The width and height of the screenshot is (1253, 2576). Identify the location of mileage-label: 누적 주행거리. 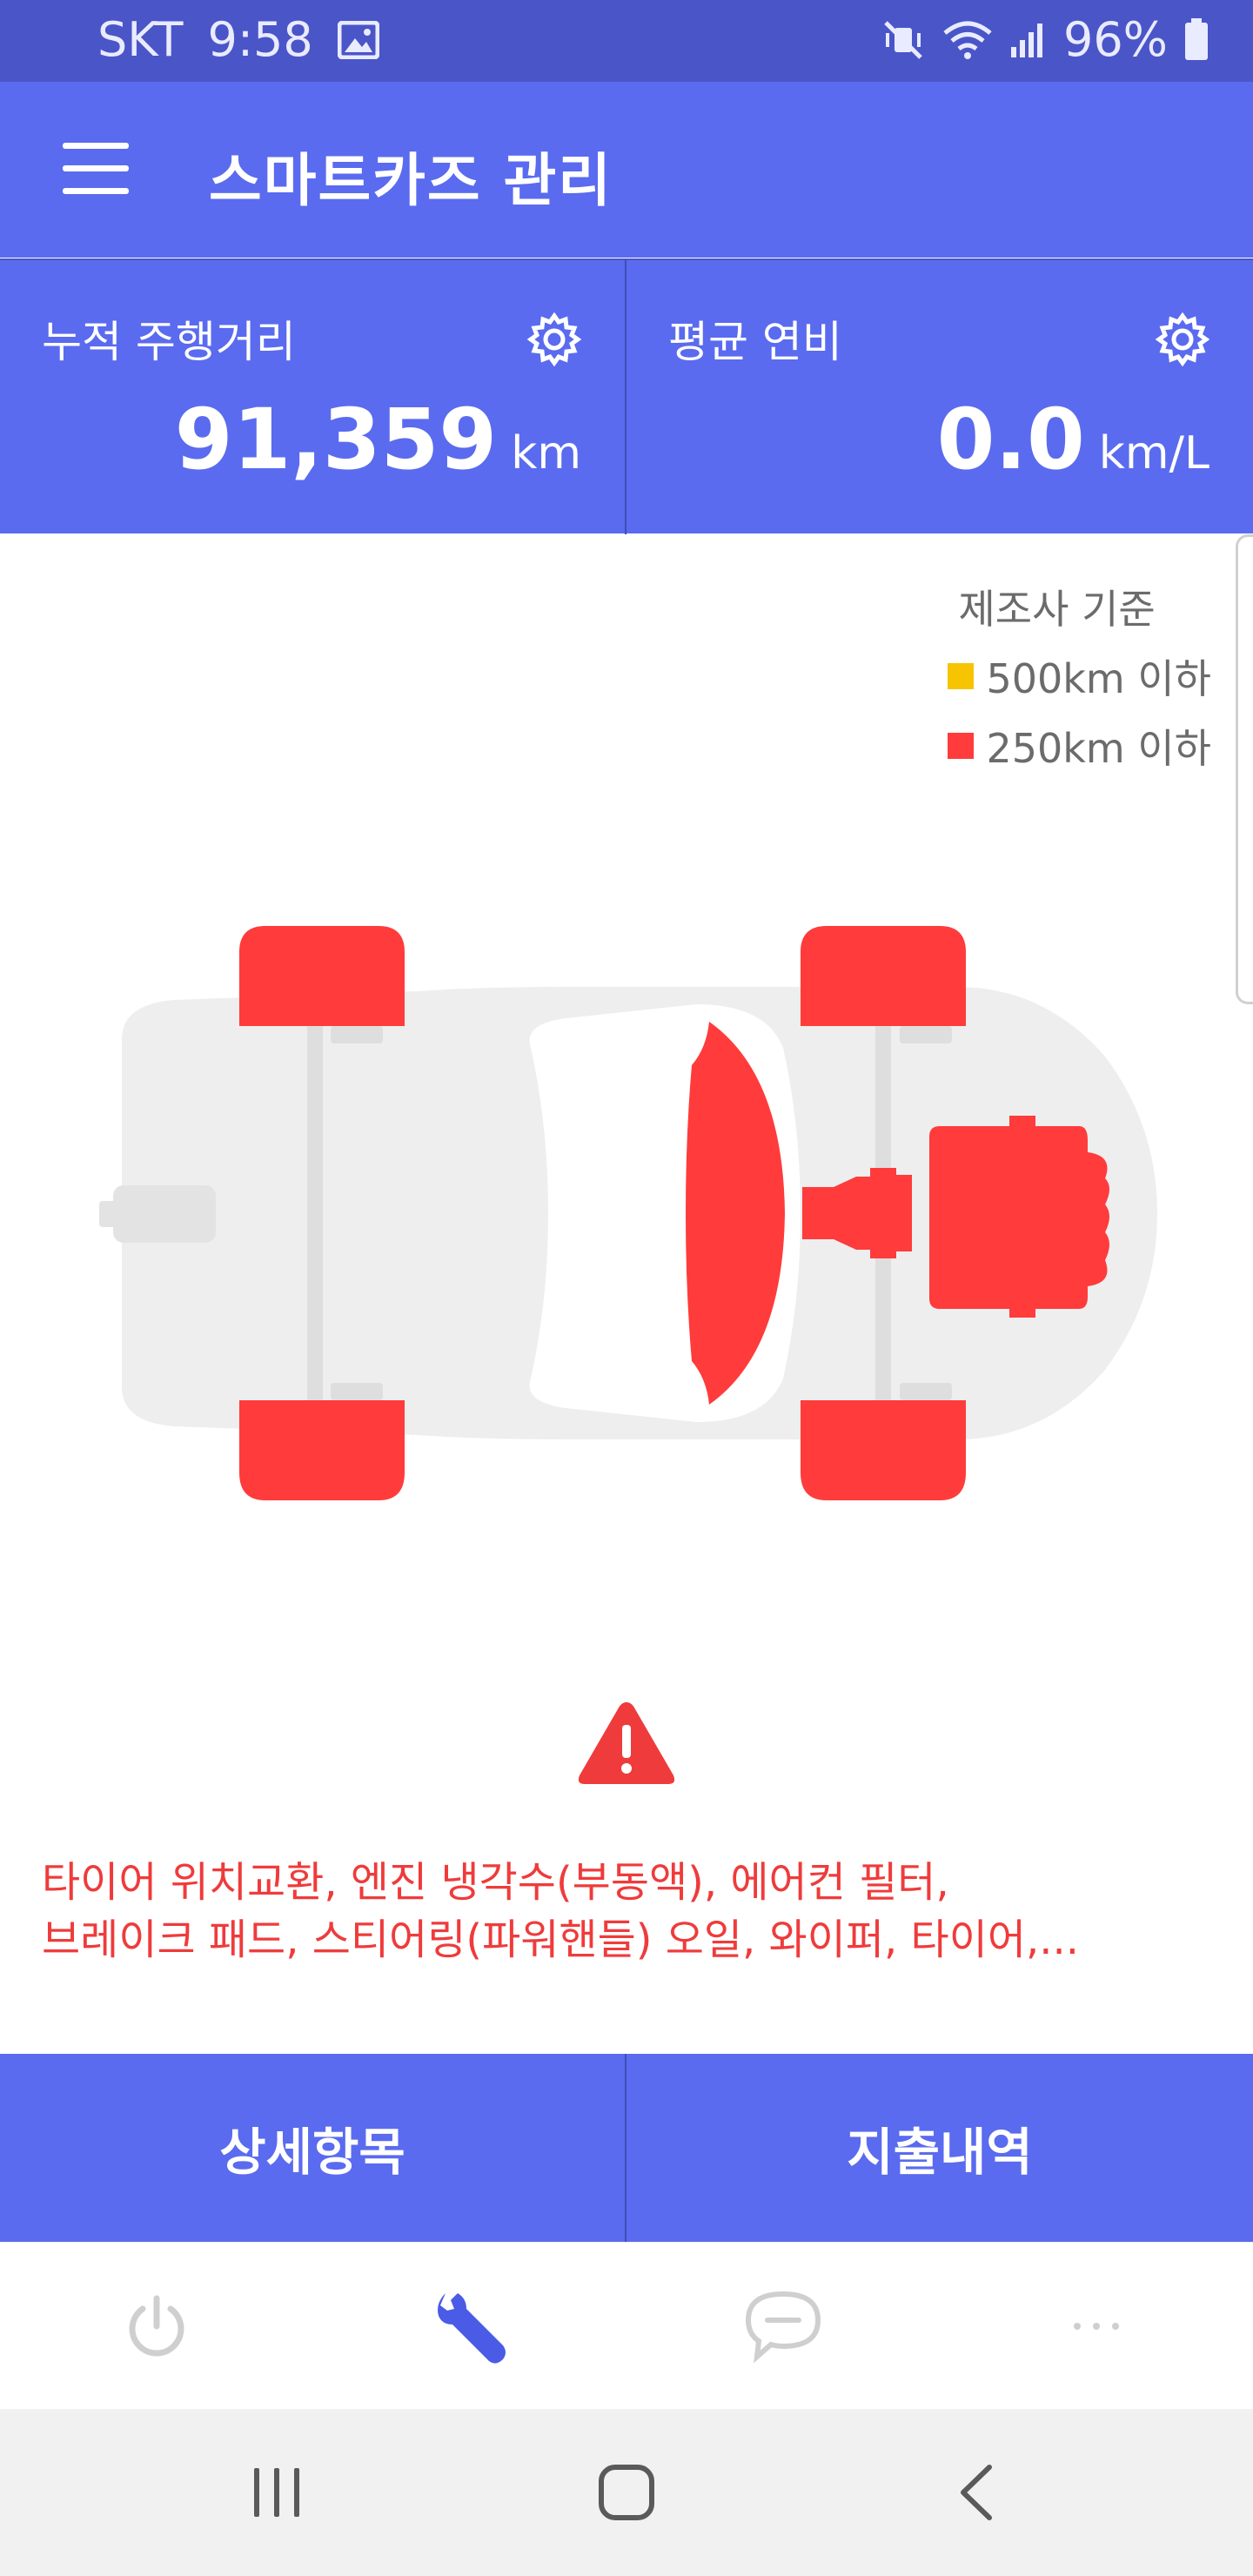
(169, 342).